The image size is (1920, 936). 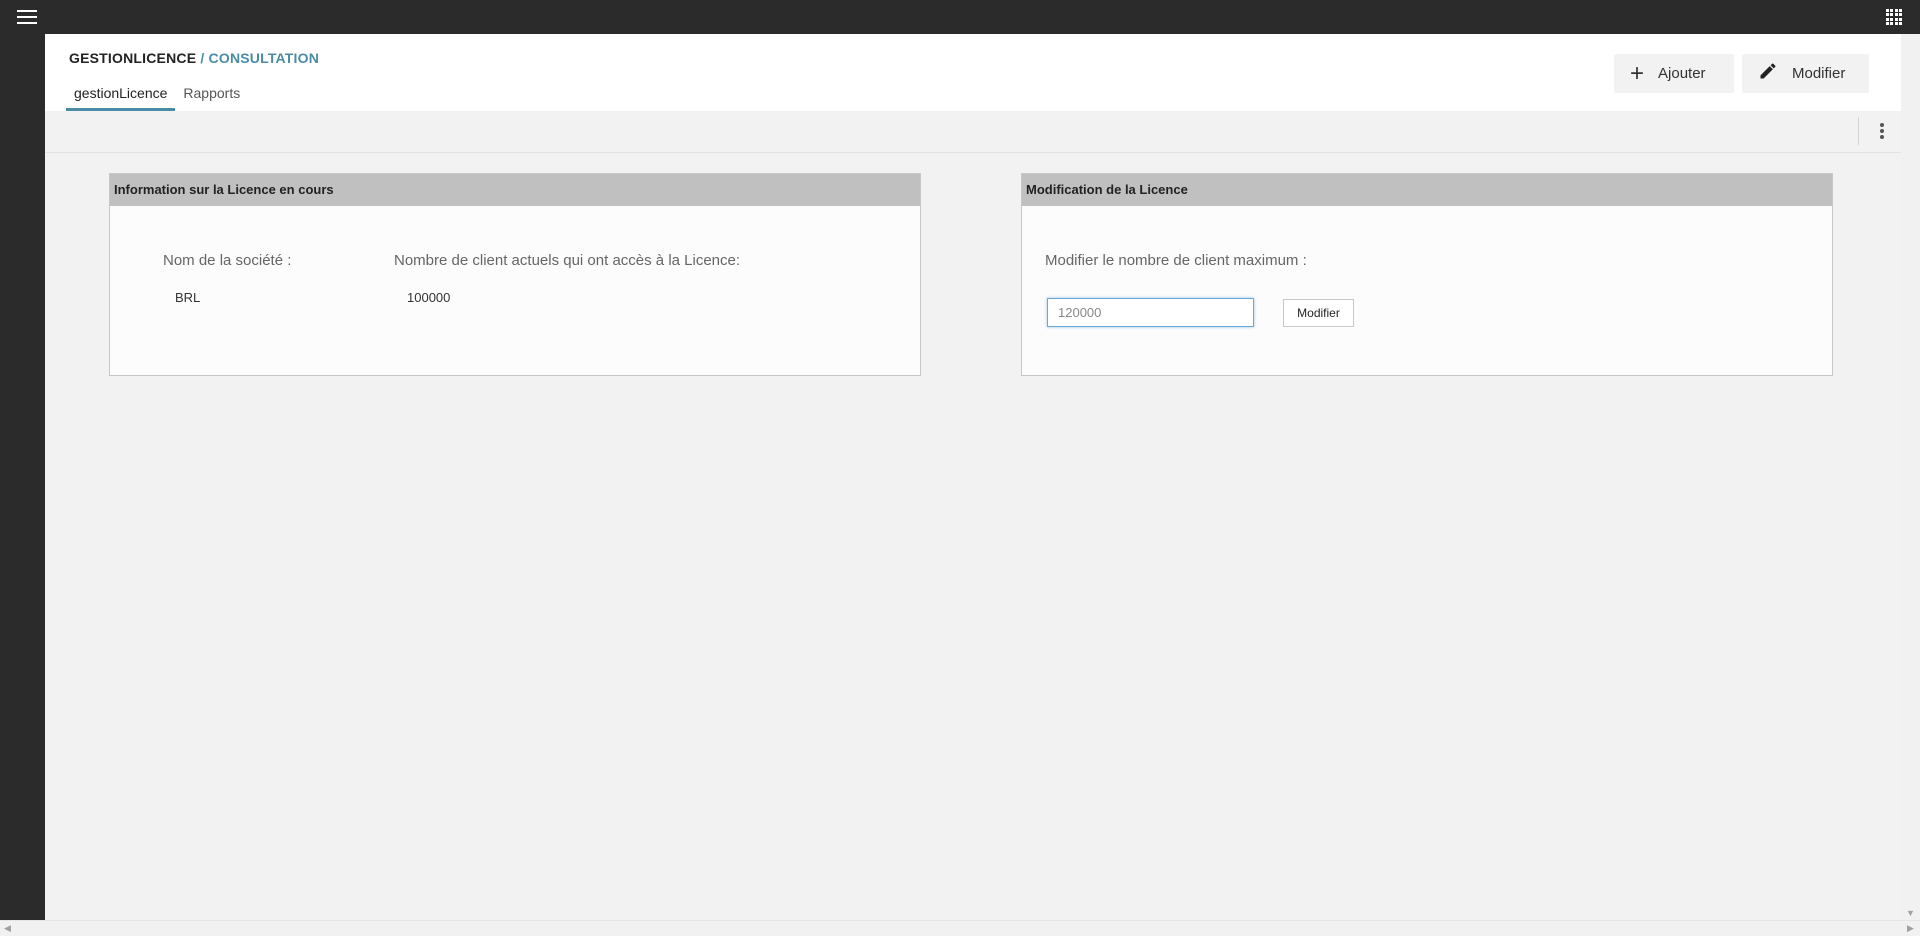 I want to click on pencil-icon, so click(x=1768, y=73).